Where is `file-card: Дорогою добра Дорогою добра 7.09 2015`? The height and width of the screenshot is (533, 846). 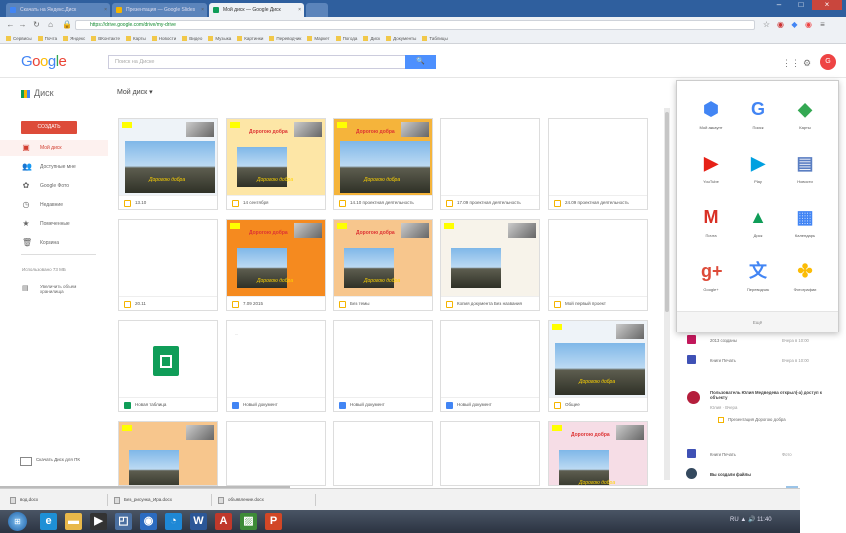 file-card: Дорогою добра Дорогою добра 7.09 2015 is located at coordinates (276, 265).